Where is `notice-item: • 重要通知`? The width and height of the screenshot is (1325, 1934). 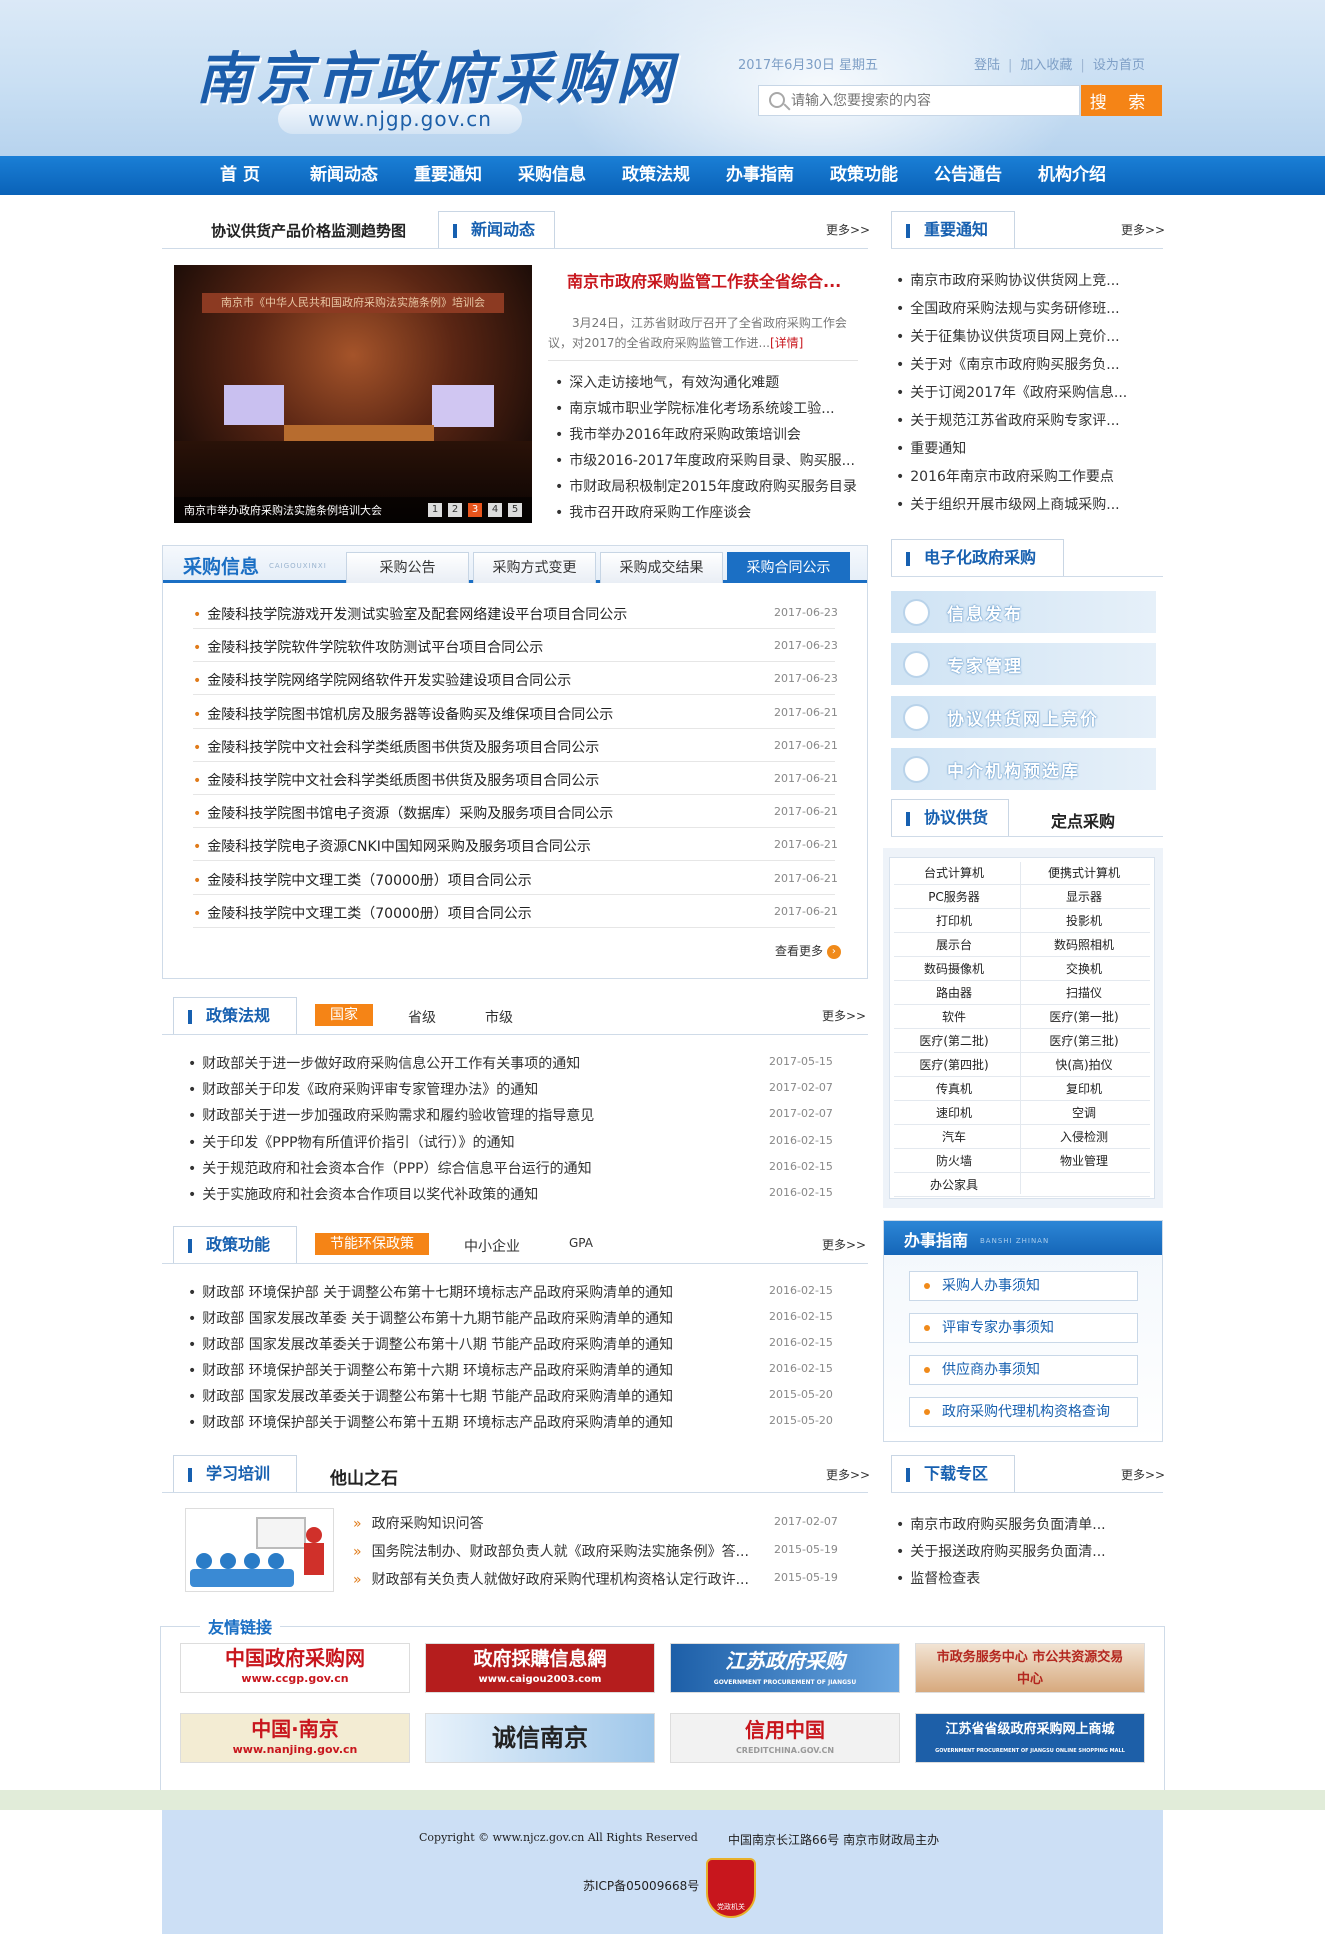 notice-item: • 重要通知 is located at coordinates (931, 448).